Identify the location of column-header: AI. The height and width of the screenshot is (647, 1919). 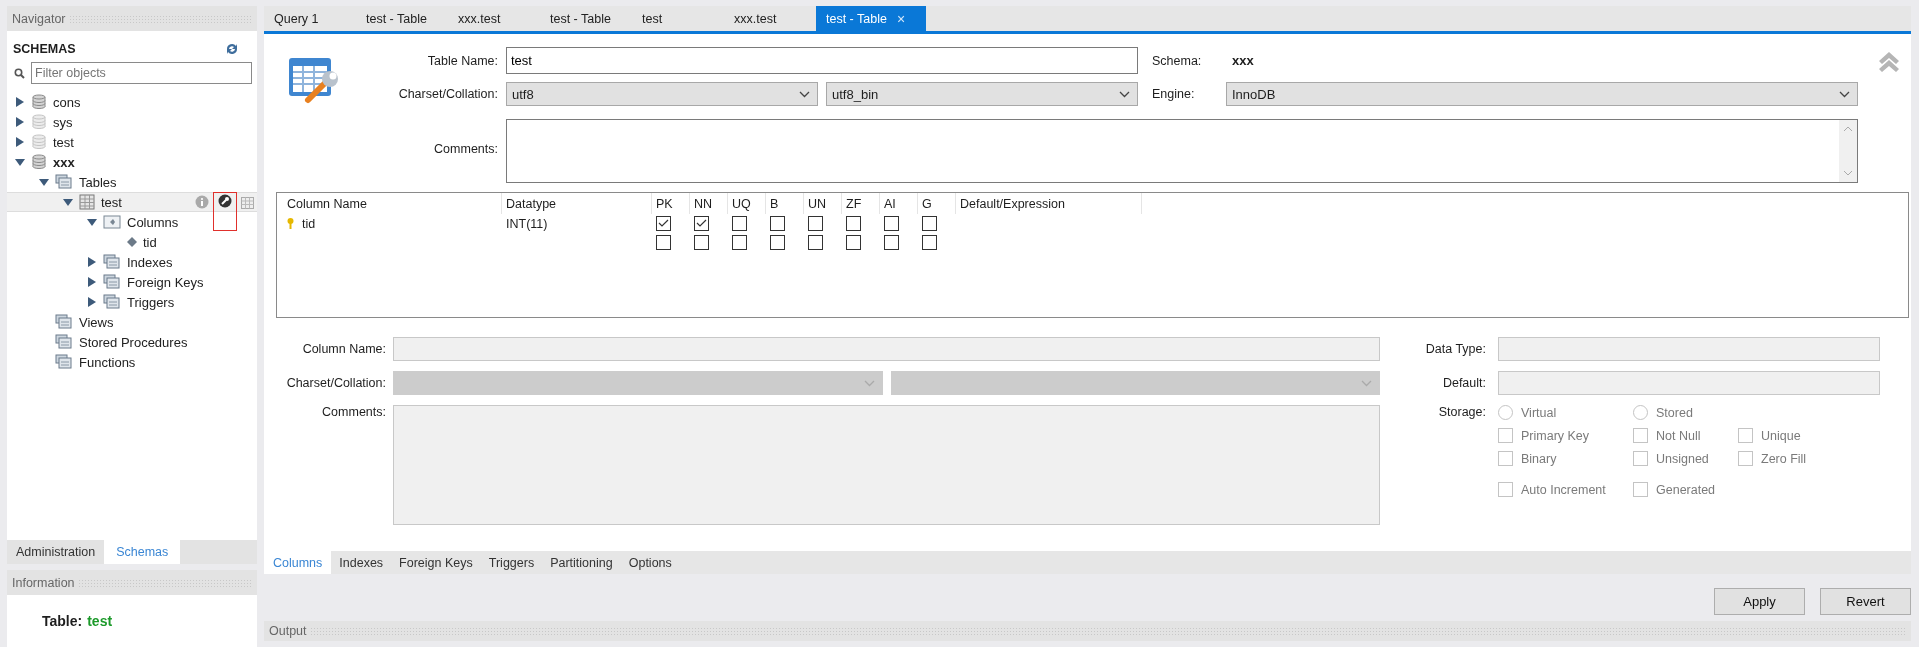
(899, 203).